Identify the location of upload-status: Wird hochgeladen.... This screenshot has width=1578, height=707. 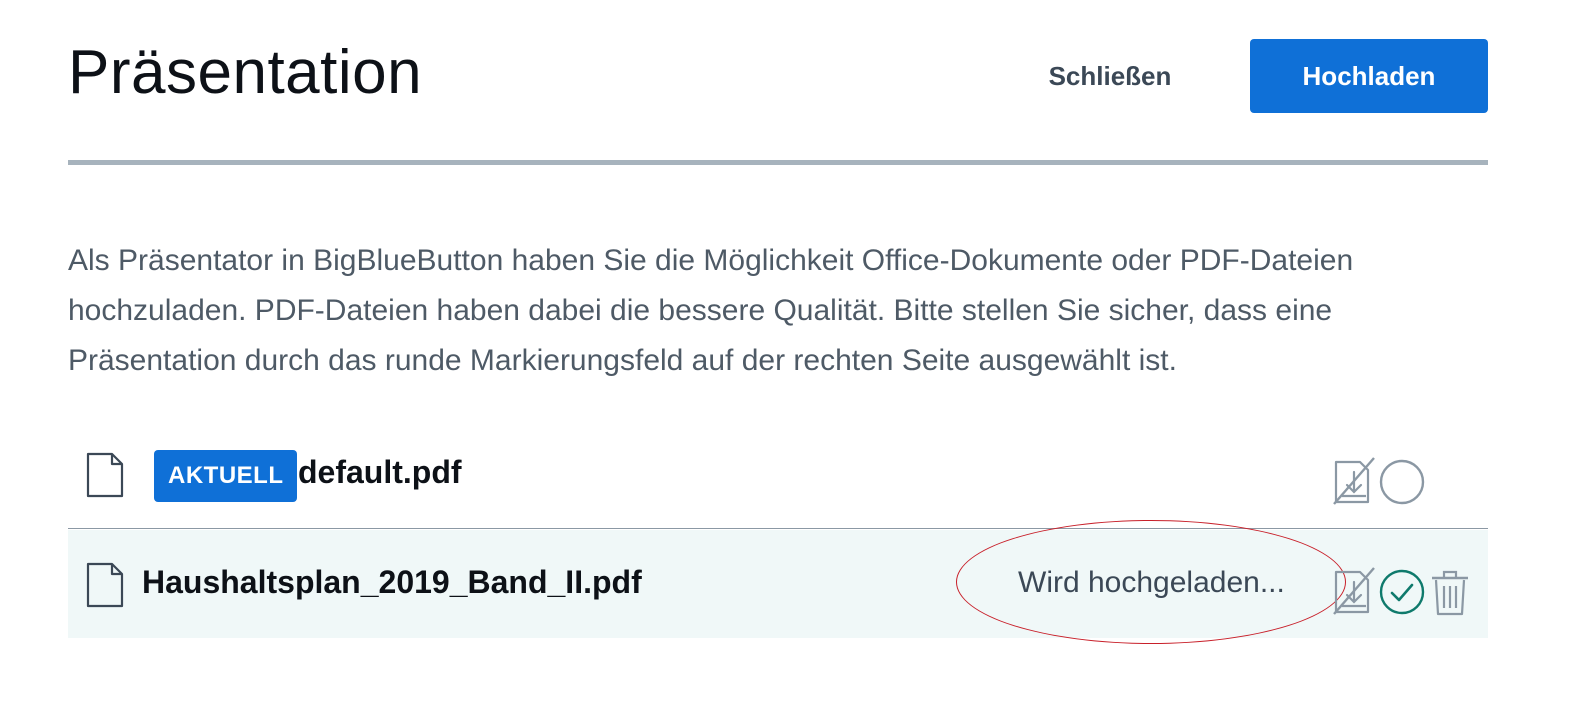
(1151, 582).